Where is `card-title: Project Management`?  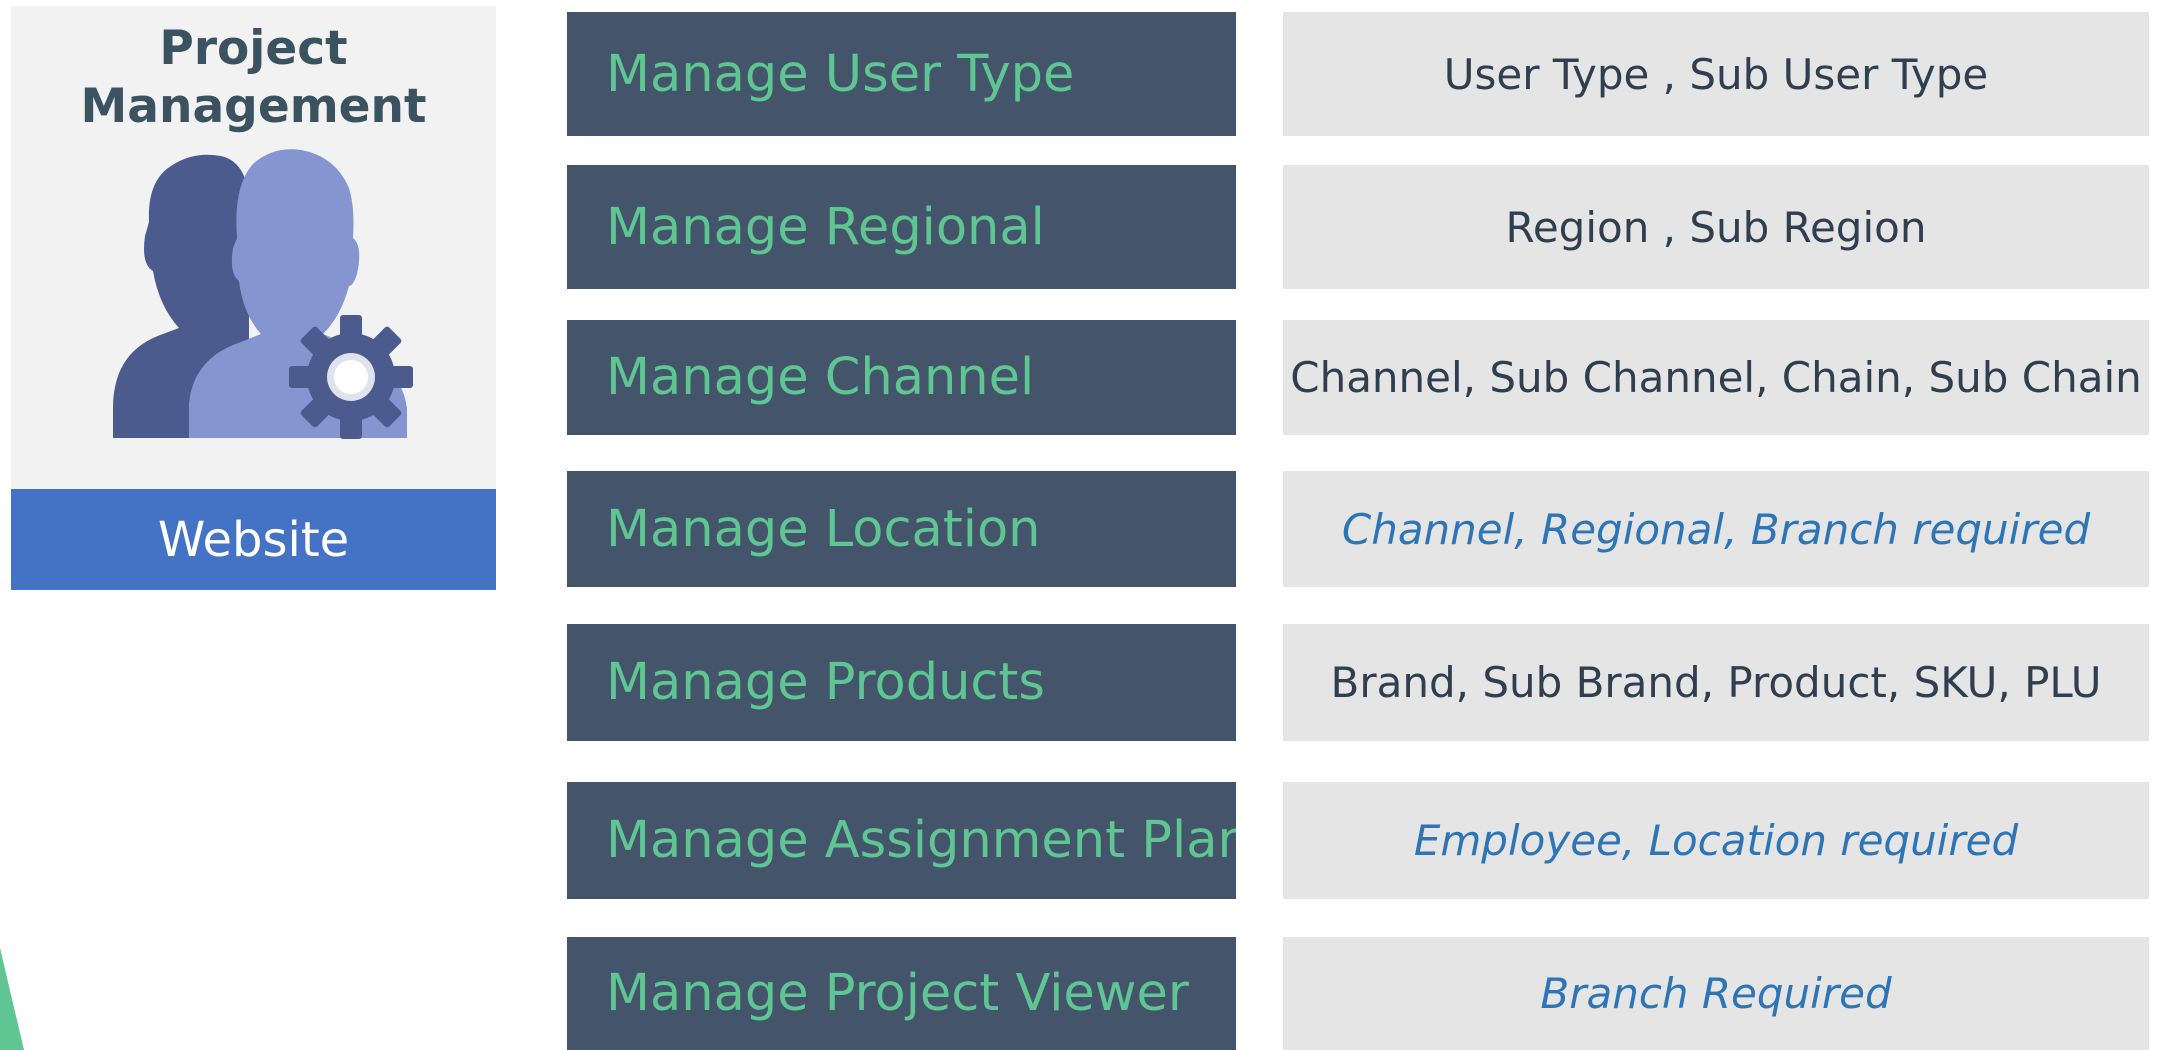 card-title: Project Management is located at coordinates (253, 78).